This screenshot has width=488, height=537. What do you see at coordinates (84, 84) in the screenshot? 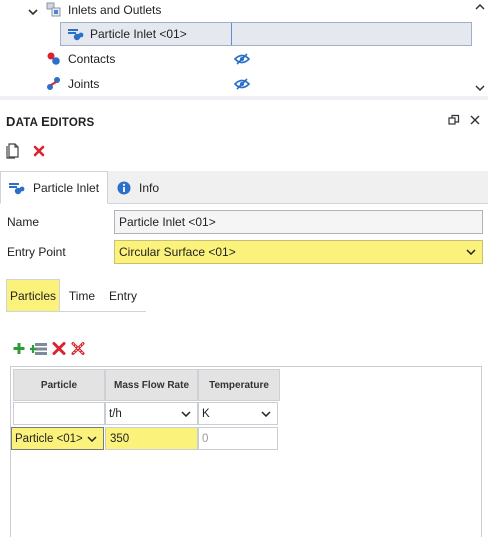
I see `tree-item-label: Joints` at bounding box center [84, 84].